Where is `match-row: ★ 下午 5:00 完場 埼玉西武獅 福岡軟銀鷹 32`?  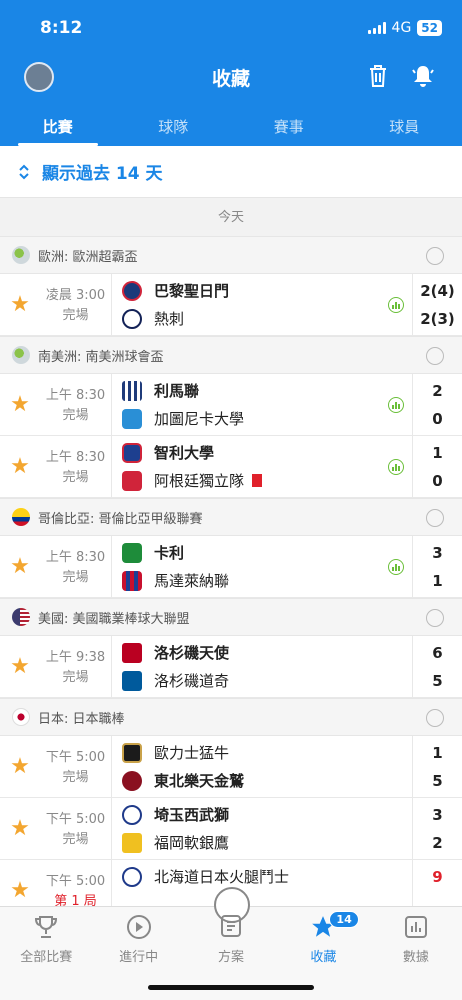 match-row: ★ 下午 5:00 完場 埼玉西武獅 福岡軟銀鷹 32 is located at coordinates (231, 829).